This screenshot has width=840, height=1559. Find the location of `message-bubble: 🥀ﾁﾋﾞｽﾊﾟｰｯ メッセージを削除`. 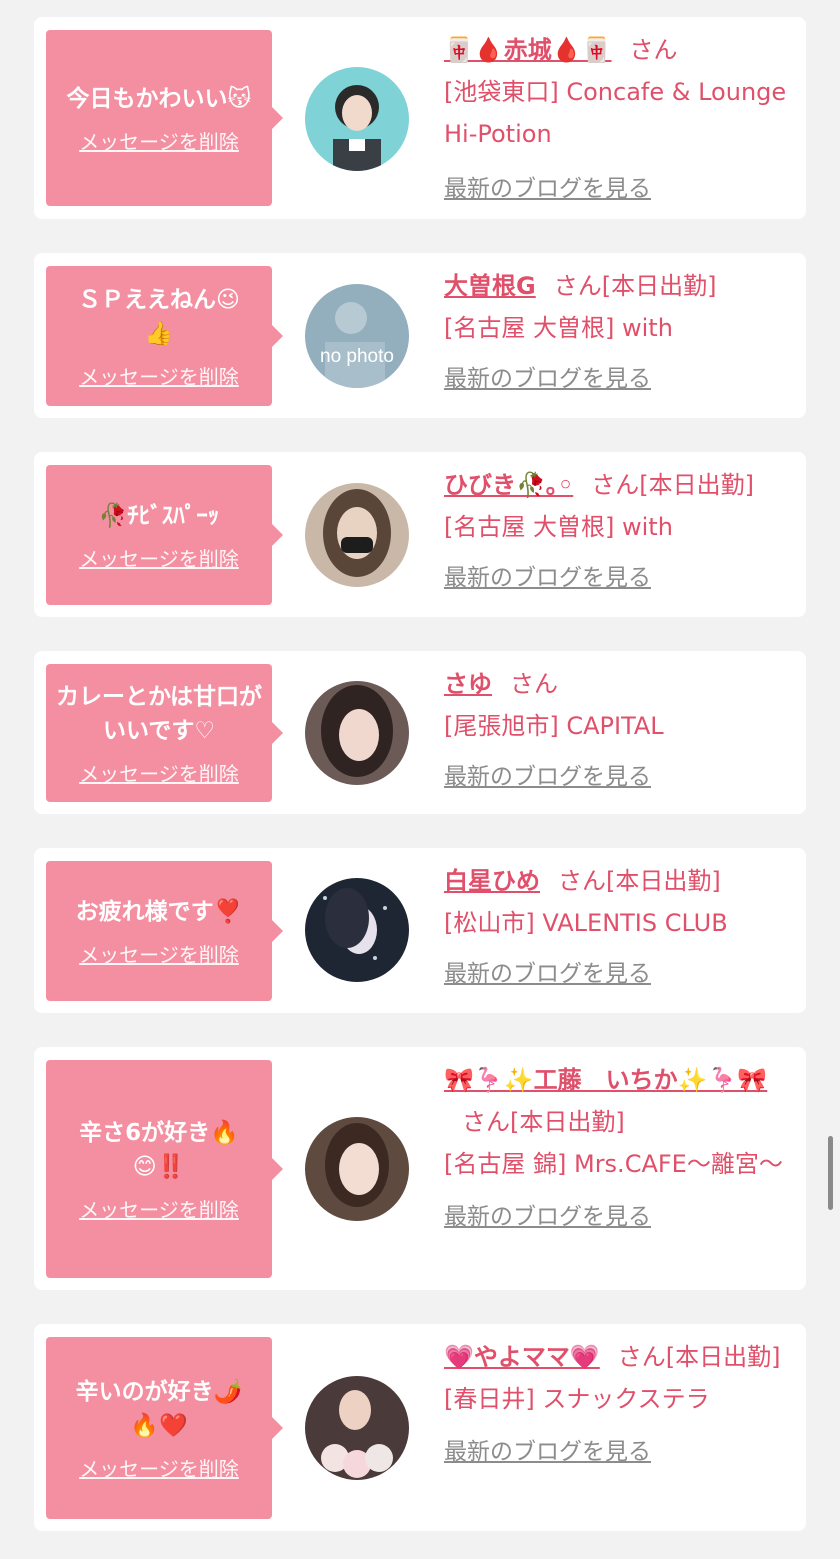

message-bubble: 🥀ﾁﾋﾞｽﾊﾟｰｯ メッセージを削除 is located at coordinates (164, 535).